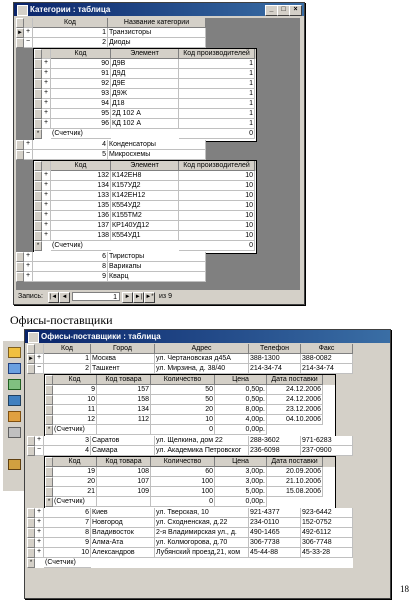  What do you see at coordinates (81, 104) in the screenshot?
I see `element-code: 94` at bounding box center [81, 104].